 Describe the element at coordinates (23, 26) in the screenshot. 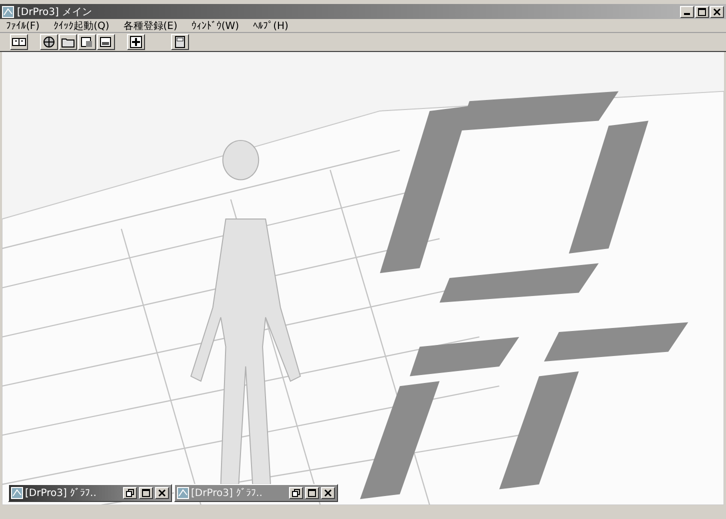

I see `menu-item: ﾌｧｲﾙ(F)` at that location.